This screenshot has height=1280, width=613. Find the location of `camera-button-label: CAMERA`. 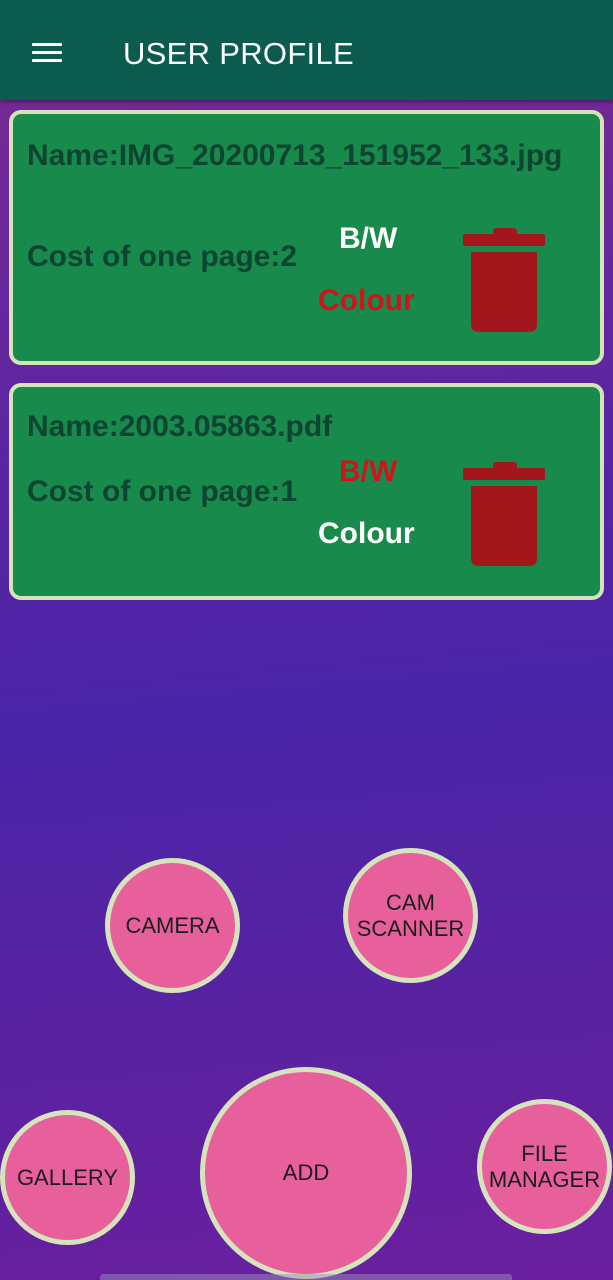

camera-button-label: CAMERA is located at coordinates (172, 925).